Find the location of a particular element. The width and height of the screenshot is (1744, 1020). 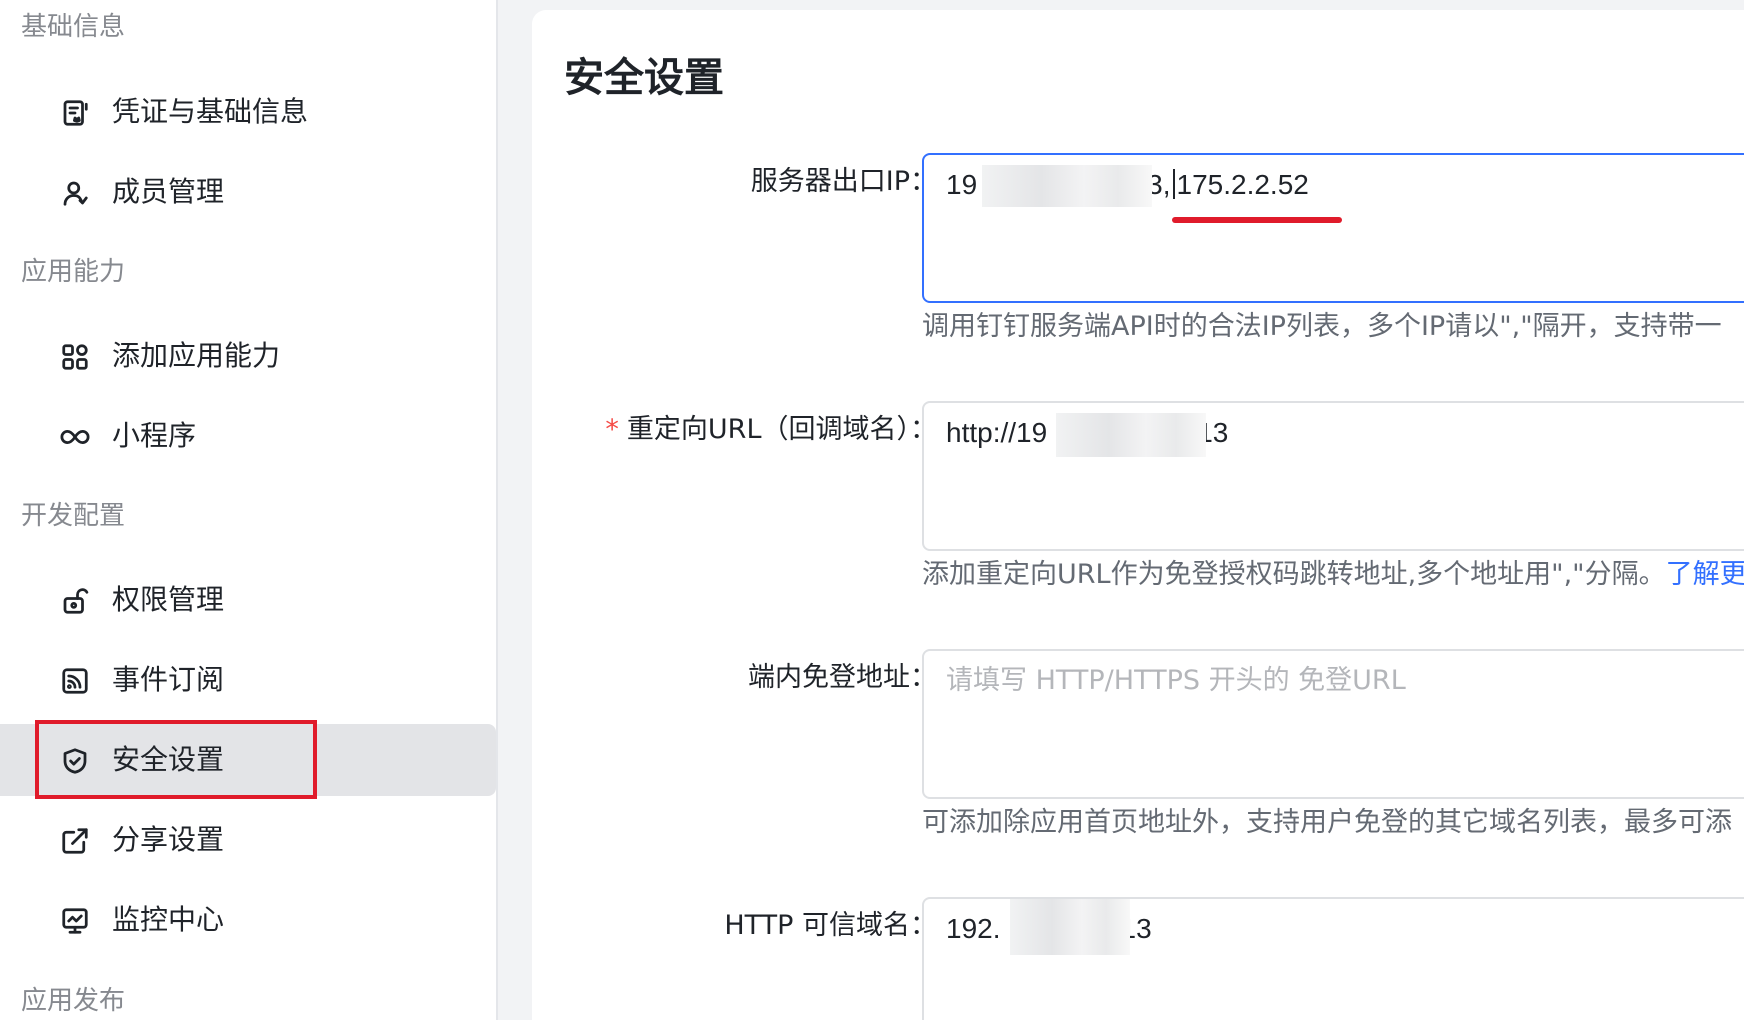

user-icon is located at coordinates (75, 193).